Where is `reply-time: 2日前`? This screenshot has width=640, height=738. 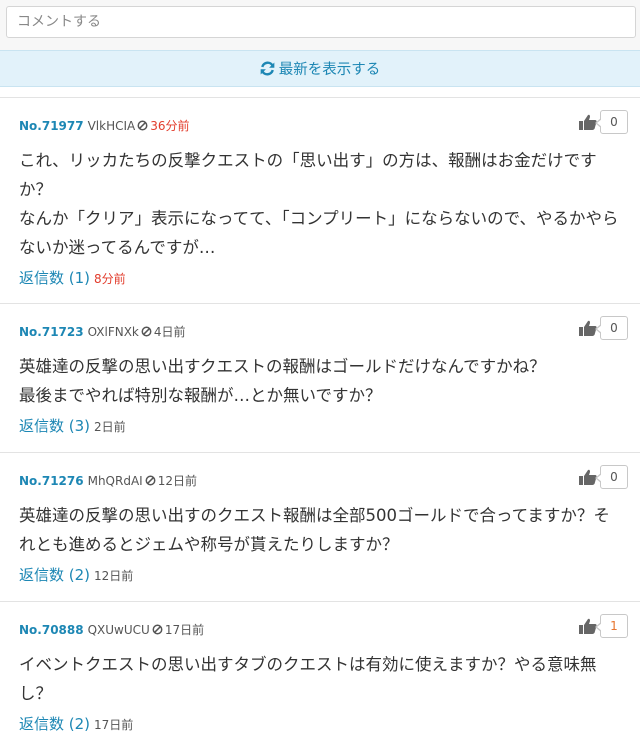 reply-time: 2日前 is located at coordinates (110, 427).